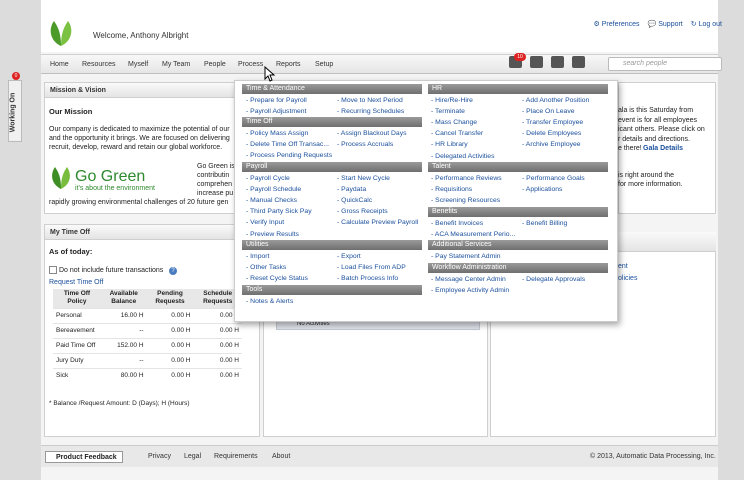 The height and width of the screenshot is (480, 744). Describe the element at coordinates (176, 64) in the screenshot. I see `nav-my-team: My Team` at that location.